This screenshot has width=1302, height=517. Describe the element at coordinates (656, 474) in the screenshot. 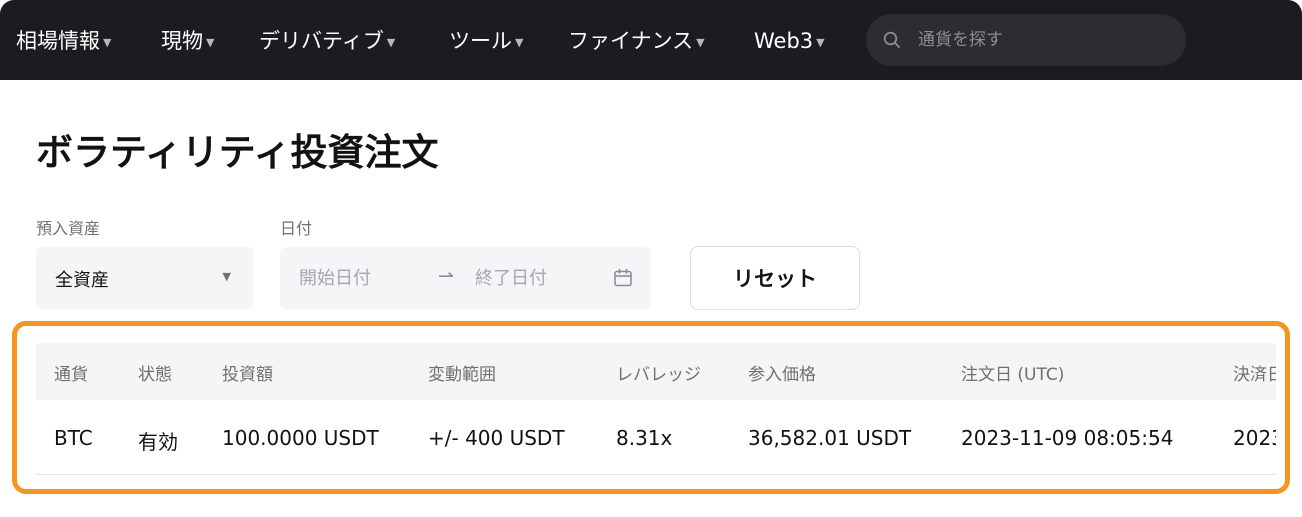

I see `row-divider` at that location.